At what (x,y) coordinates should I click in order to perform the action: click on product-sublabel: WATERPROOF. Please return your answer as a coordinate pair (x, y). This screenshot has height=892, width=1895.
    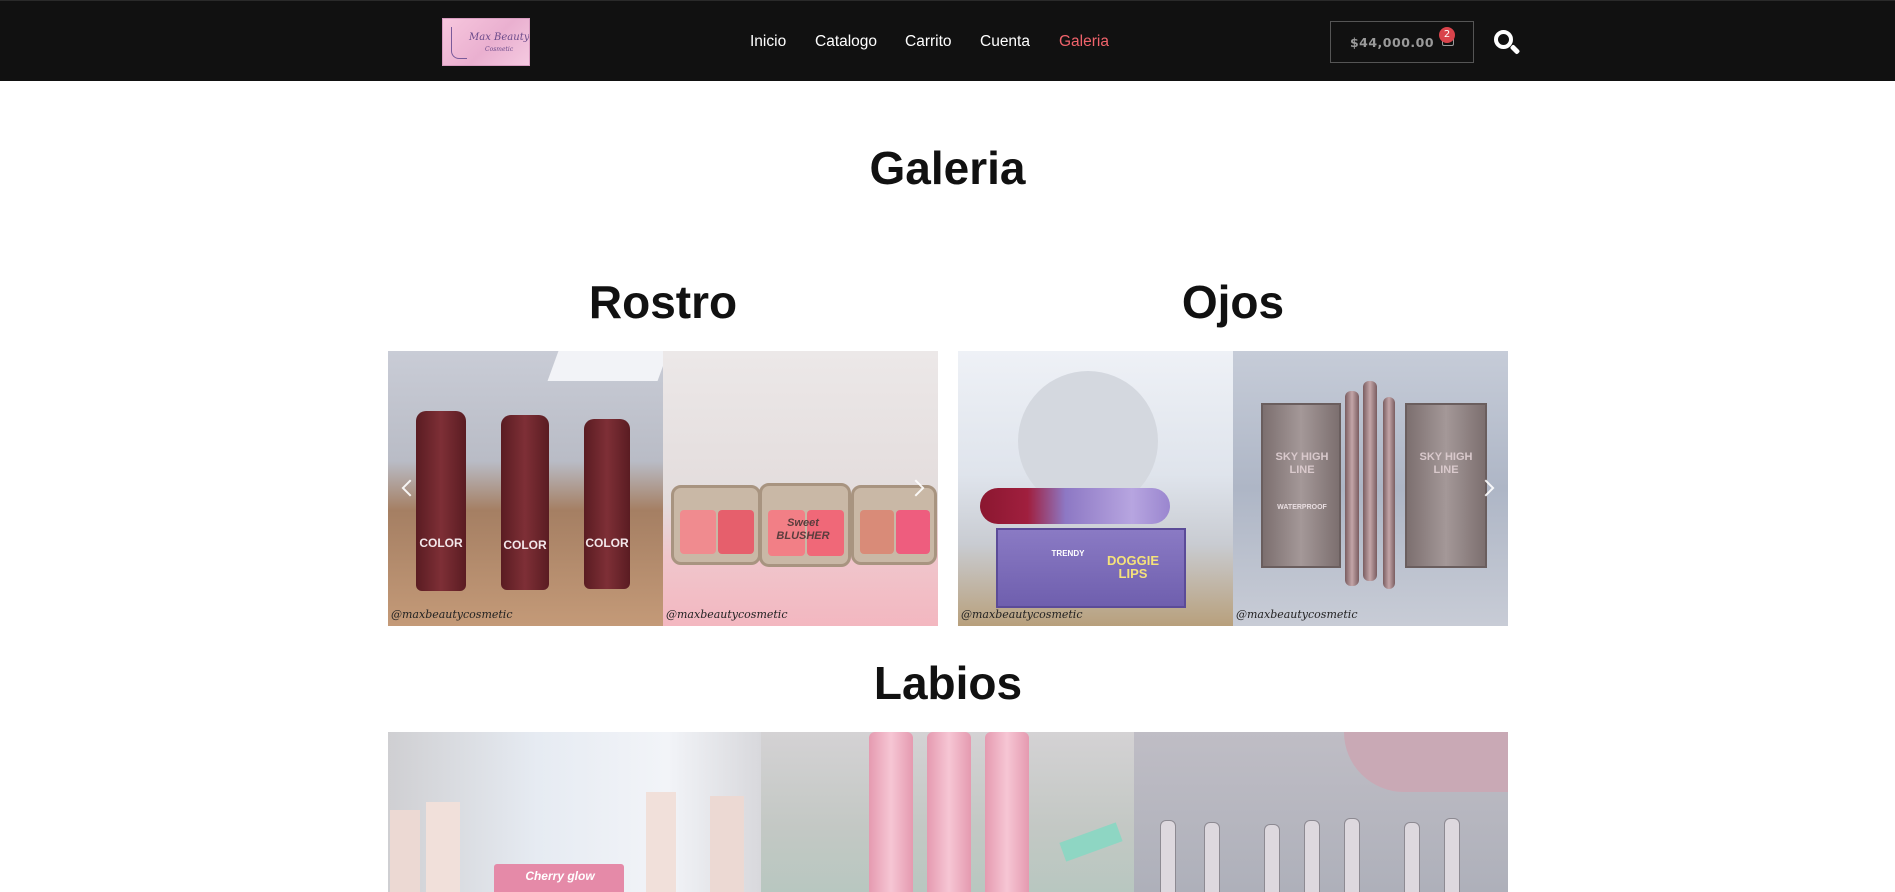
    Looking at the image, I should click on (1302, 507).